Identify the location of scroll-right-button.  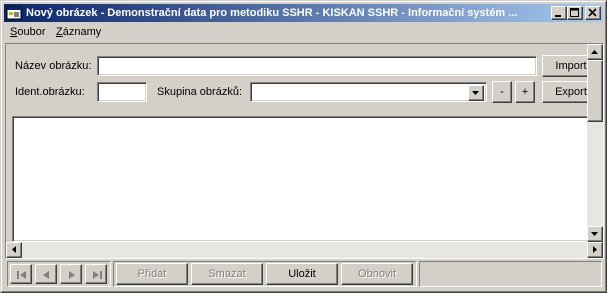
(595, 250).